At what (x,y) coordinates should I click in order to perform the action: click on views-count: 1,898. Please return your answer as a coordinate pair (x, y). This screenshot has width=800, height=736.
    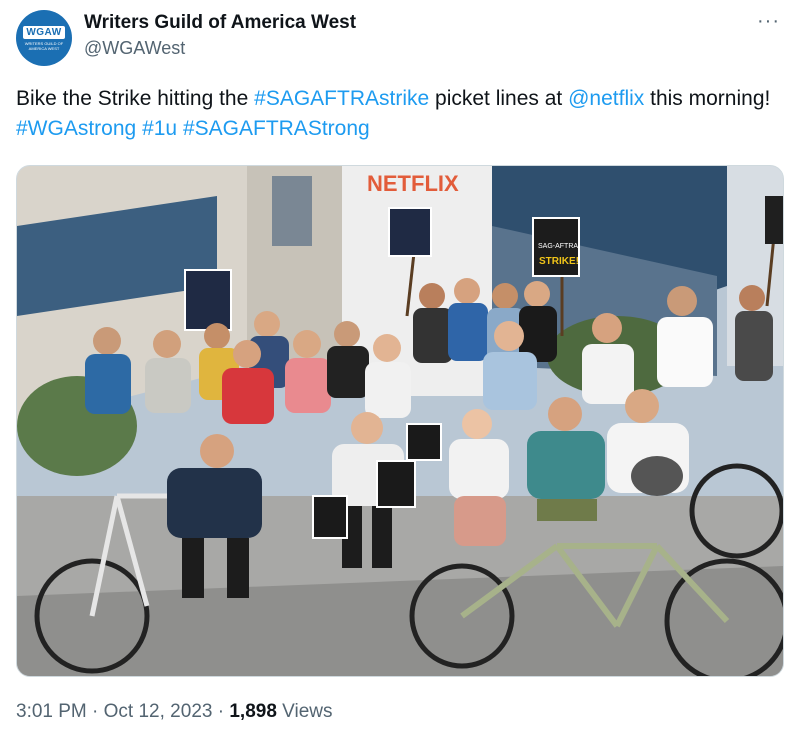
    Looking at the image, I should click on (253, 711).